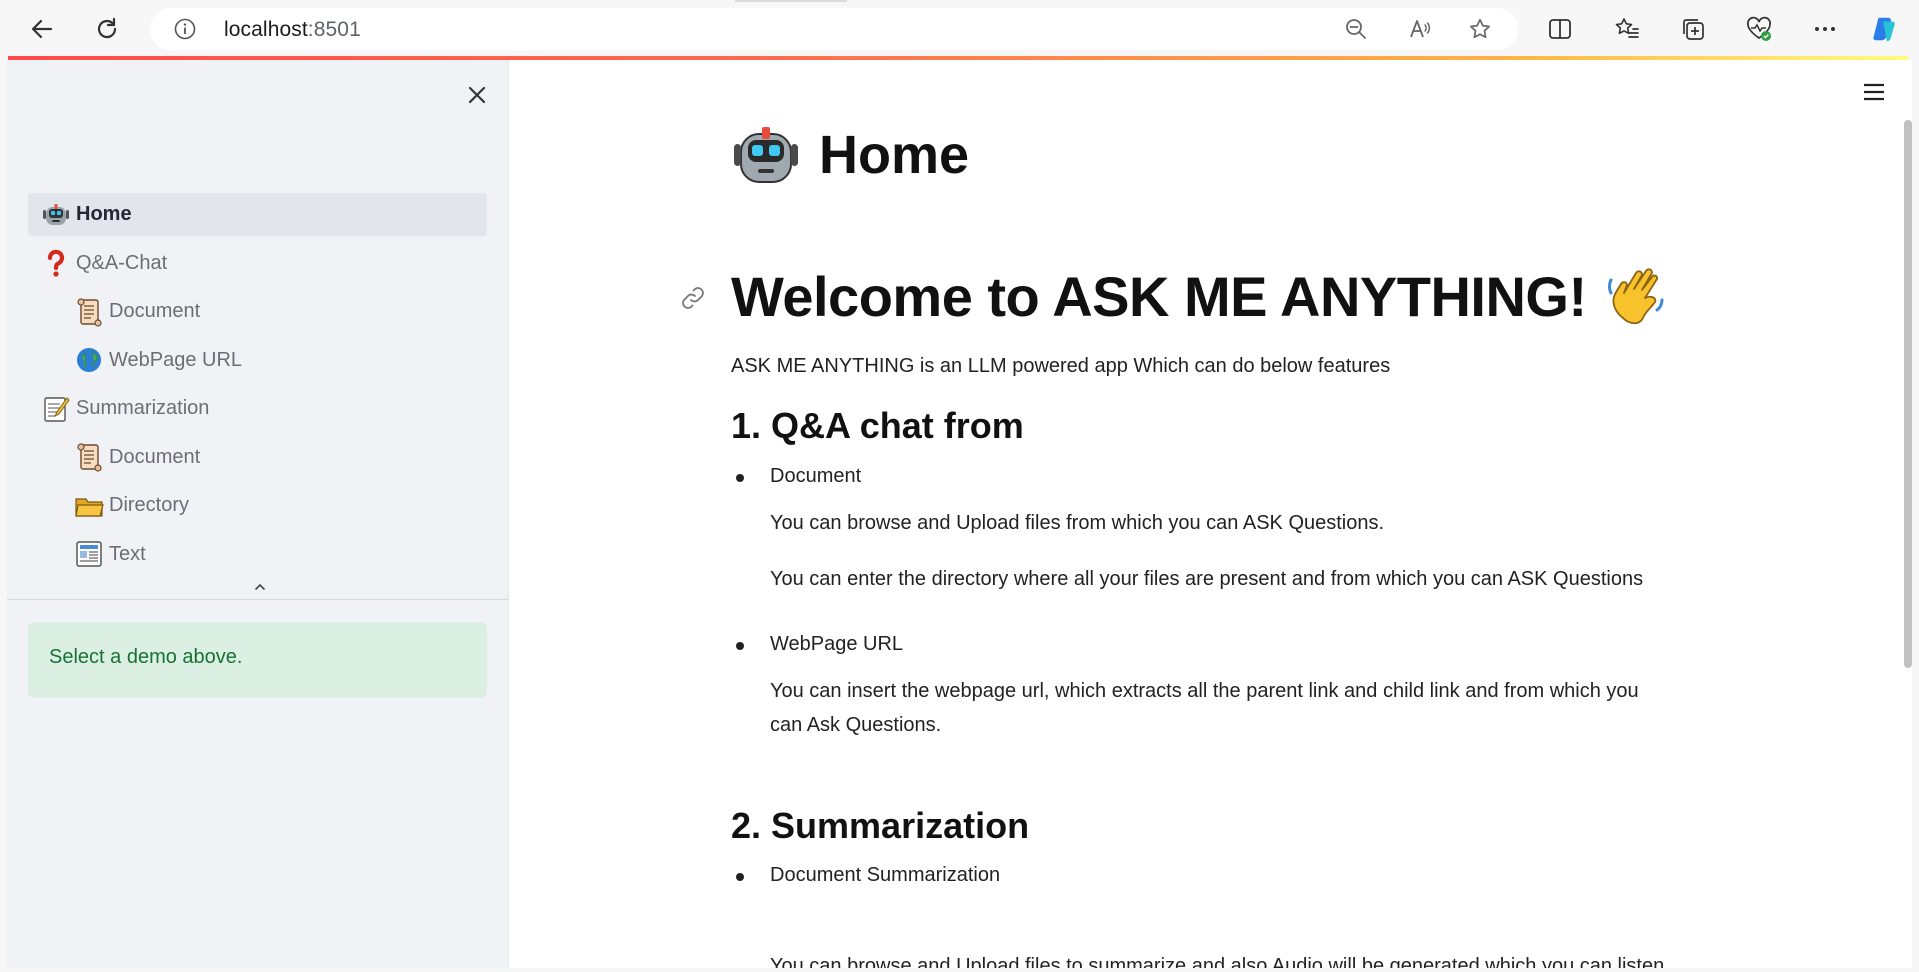 The image size is (1919, 972). Describe the element at coordinates (1635, 296) in the screenshot. I see `waving-hand-icon` at that location.